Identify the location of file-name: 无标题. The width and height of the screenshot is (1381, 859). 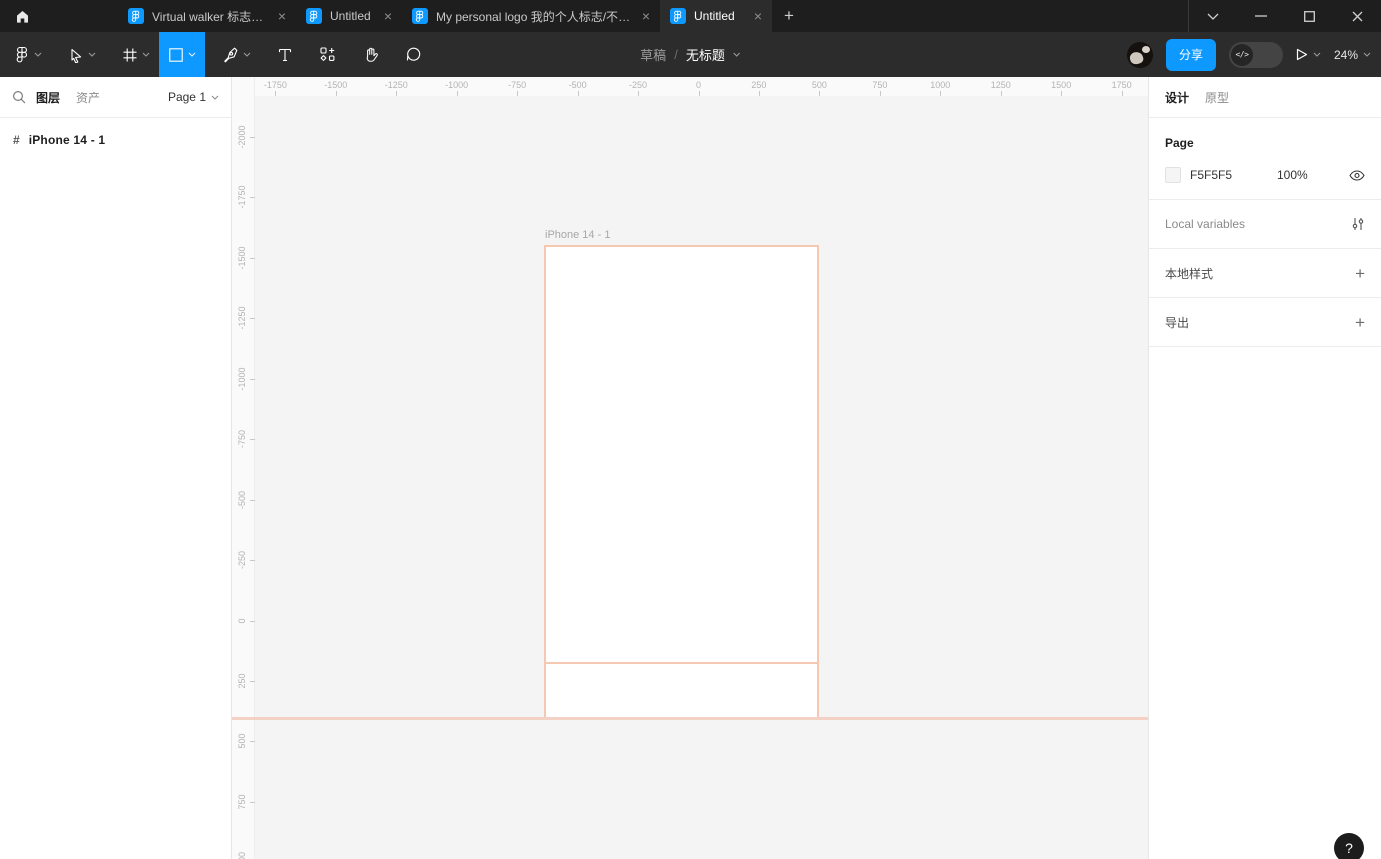
(705, 54).